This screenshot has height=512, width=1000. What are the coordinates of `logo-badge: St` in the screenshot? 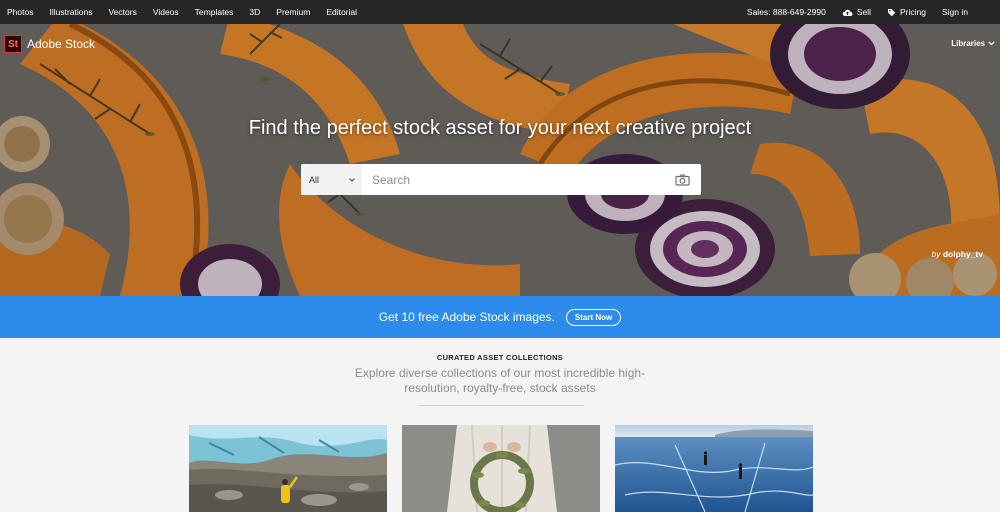 It's located at (13, 44).